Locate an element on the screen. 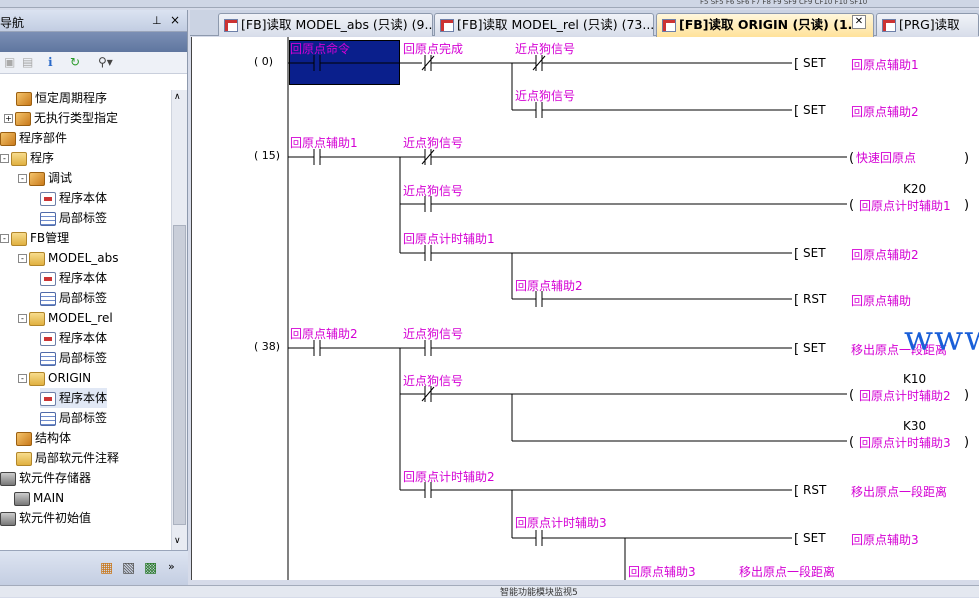  ladder-label: 回原点辅助 is located at coordinates (881, 300).